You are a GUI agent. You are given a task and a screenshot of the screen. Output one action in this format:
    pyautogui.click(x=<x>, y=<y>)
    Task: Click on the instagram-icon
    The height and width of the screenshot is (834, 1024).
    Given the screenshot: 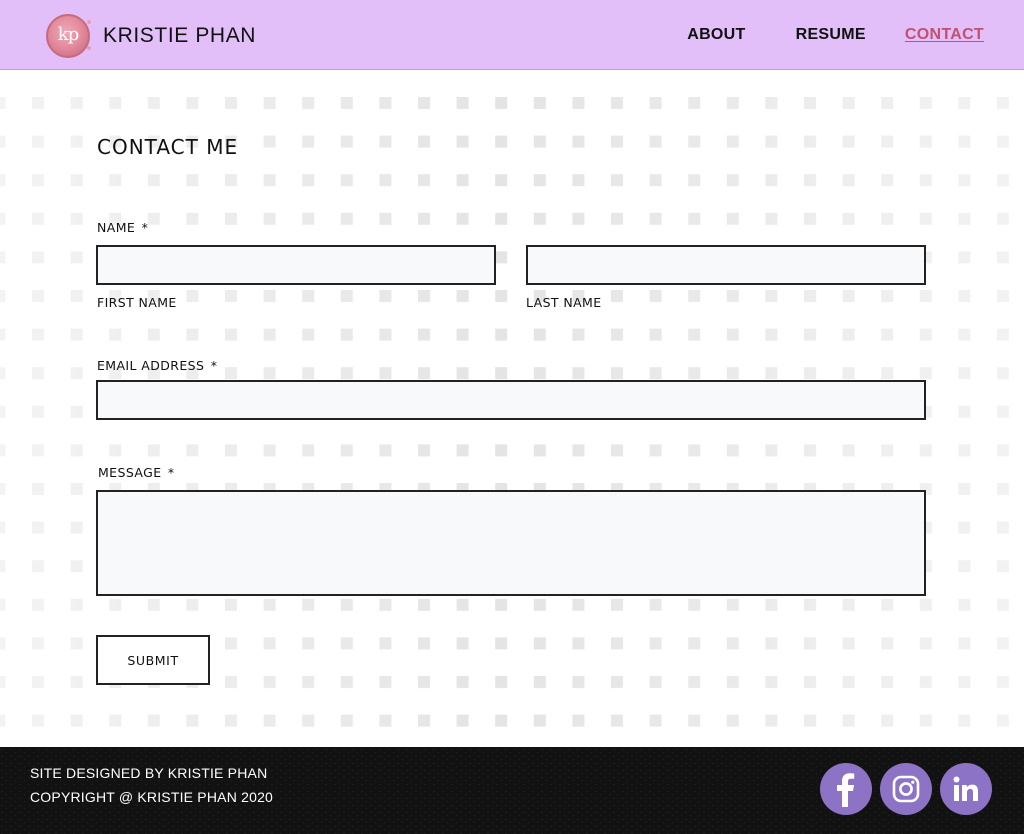 What is the action you would take?
    pyautogui.click(x=906, y=789)
    